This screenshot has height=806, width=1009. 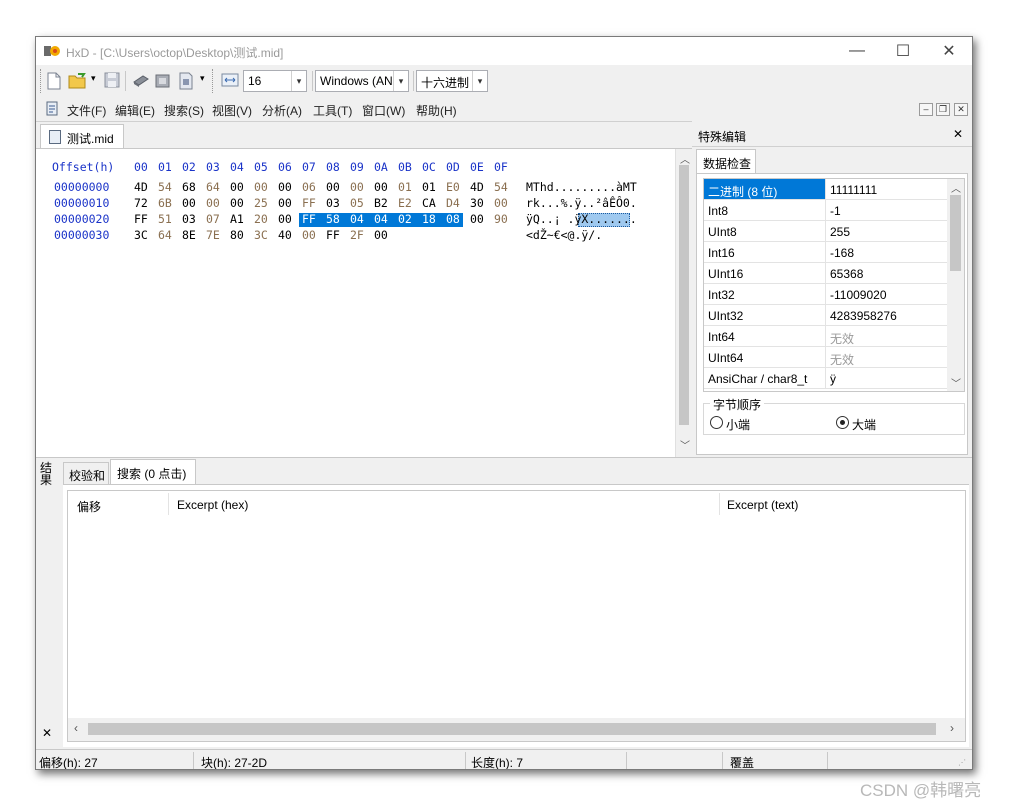 What do you see at coordinates (512, 729) in the screenshot?
I see `scroll-thumb` at bounding box center [512, 729].